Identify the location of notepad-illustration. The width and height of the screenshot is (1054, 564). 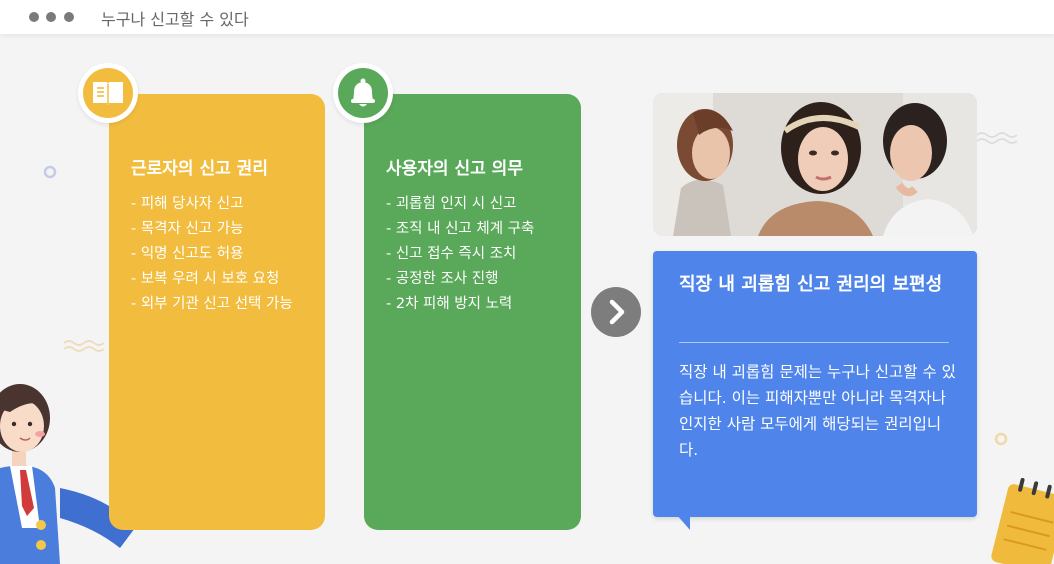
(1022, 521).